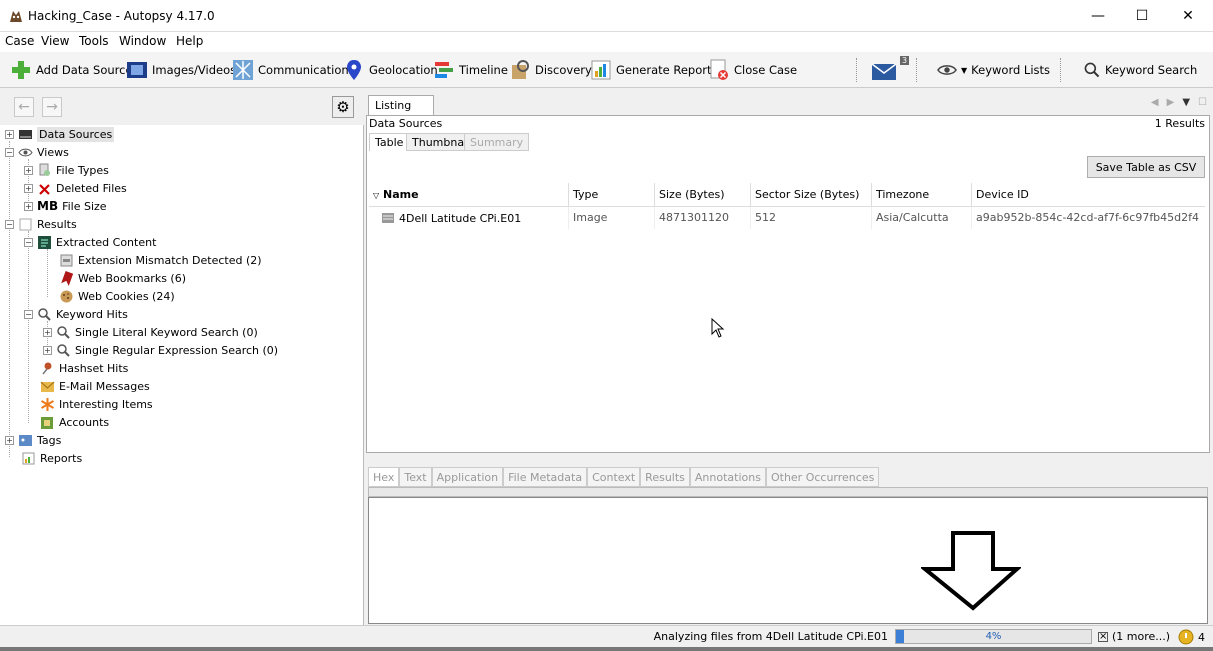 The height and width of the screenshot is (651, 1213). I want to click on tab-other-occurrences: Other Occurrences, so click(822, 477).